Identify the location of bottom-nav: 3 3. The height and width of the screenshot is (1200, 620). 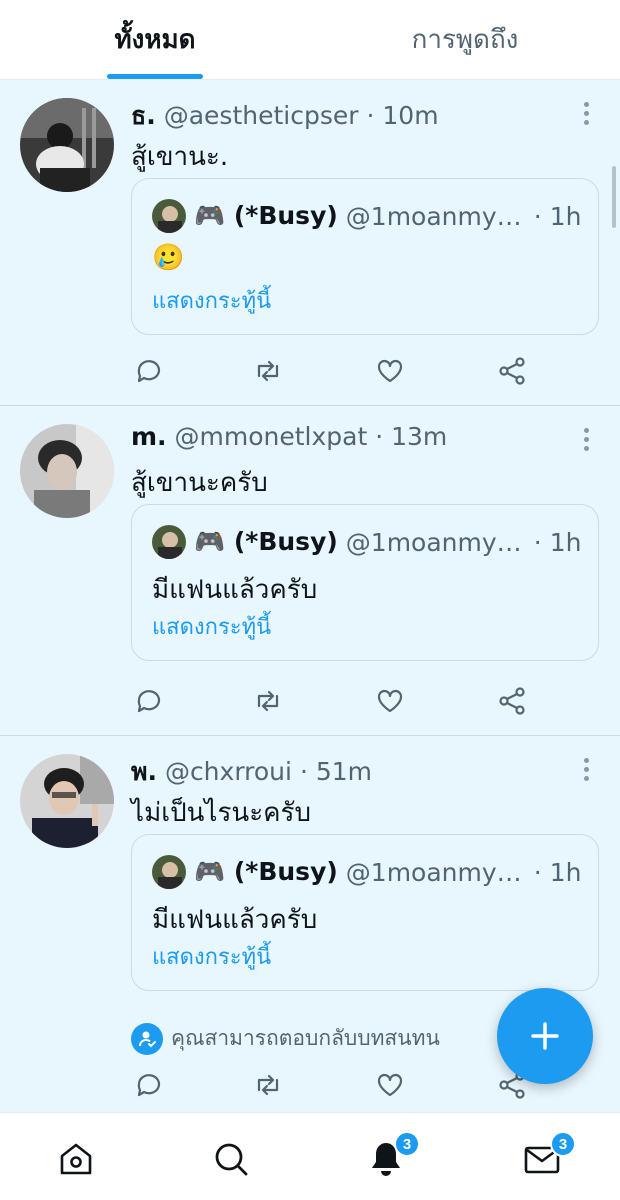
(310, 1156).